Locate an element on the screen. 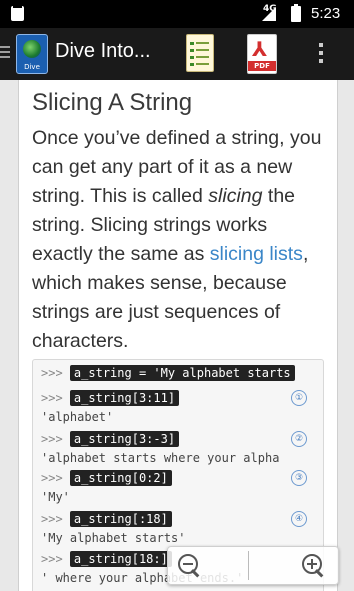 The width and height of the screenshot is (354, 591). callout-marker: ② is located at coordinates (299, 439).